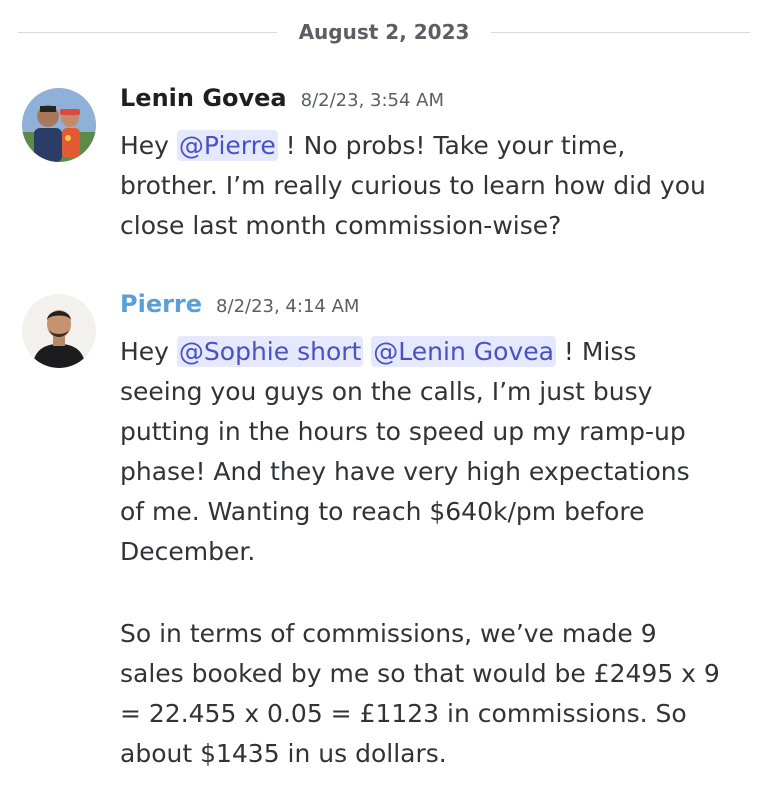 The image size is (768, 806). I want to click on author-name: Lenin Govea, so click(203, 98).